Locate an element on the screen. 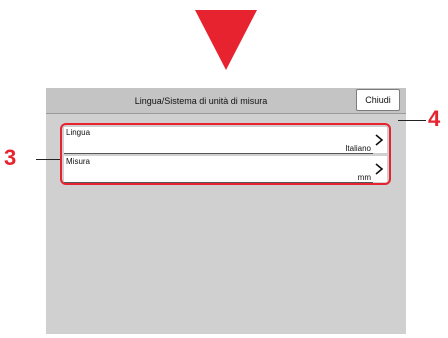  title-bar: Lingua/Sistema di unità di misura Chiudi is located at coordinates (226, 101).